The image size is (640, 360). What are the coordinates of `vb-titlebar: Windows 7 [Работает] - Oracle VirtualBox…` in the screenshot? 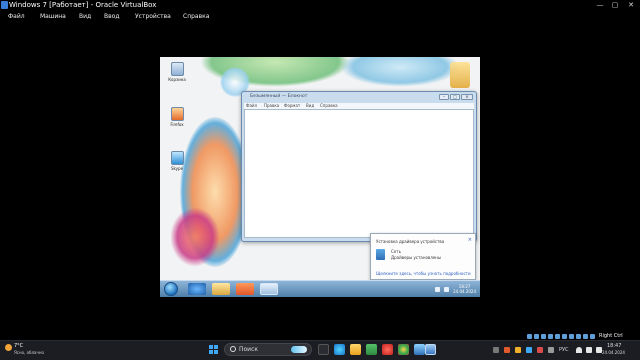 It's located at (320, 5).